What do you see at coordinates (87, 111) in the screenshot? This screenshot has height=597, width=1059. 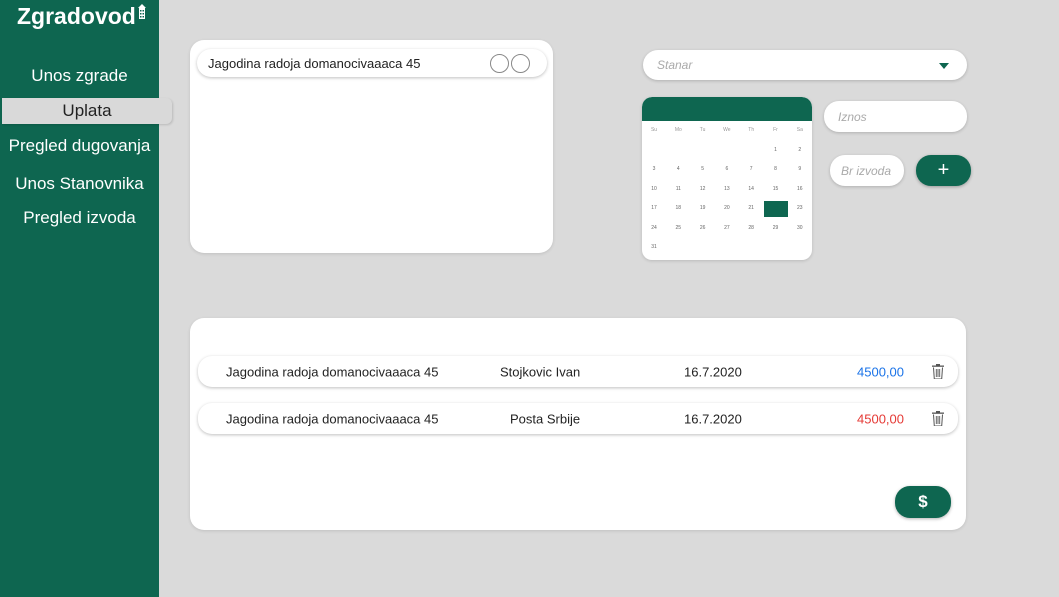 I see `sidebar-item-uplata: Uplata` at bounding box center [87, 111].